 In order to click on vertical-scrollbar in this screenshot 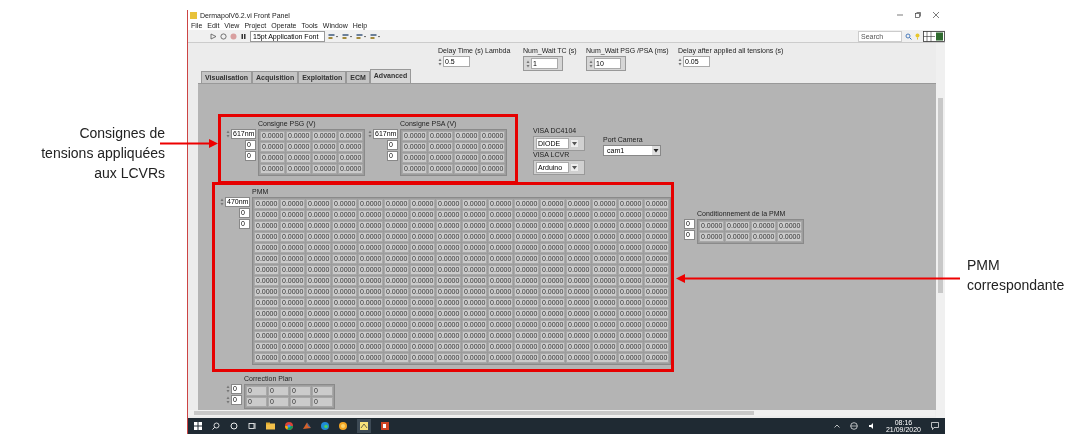, I will do `click(940, 230)`.